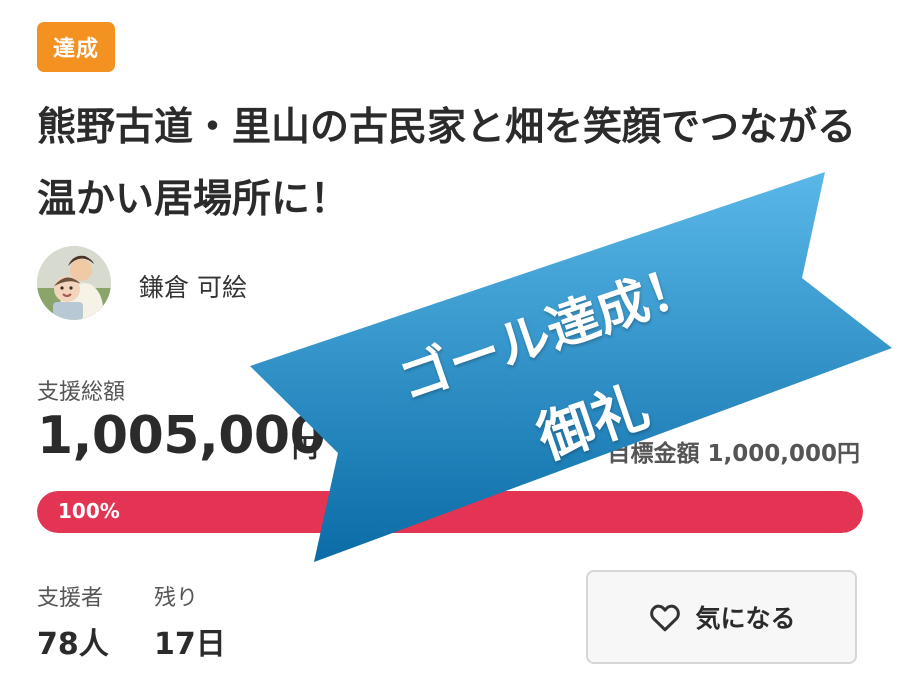 This screenshot has height=675, width=900. I want to click on remaining-label: 残り, so click(176, 598).